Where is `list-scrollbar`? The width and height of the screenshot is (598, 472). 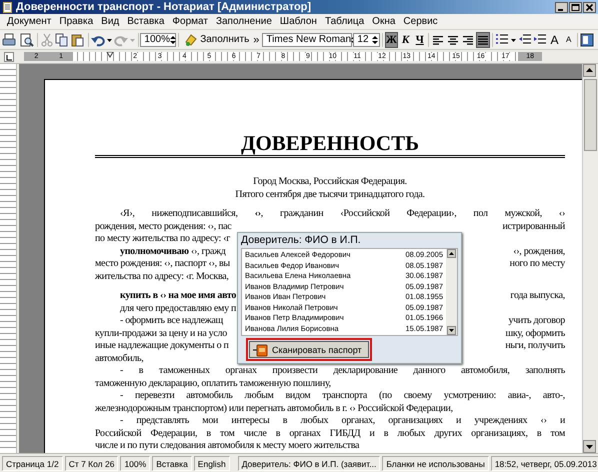
list-scrollbar is located at coordinates (451, 292).